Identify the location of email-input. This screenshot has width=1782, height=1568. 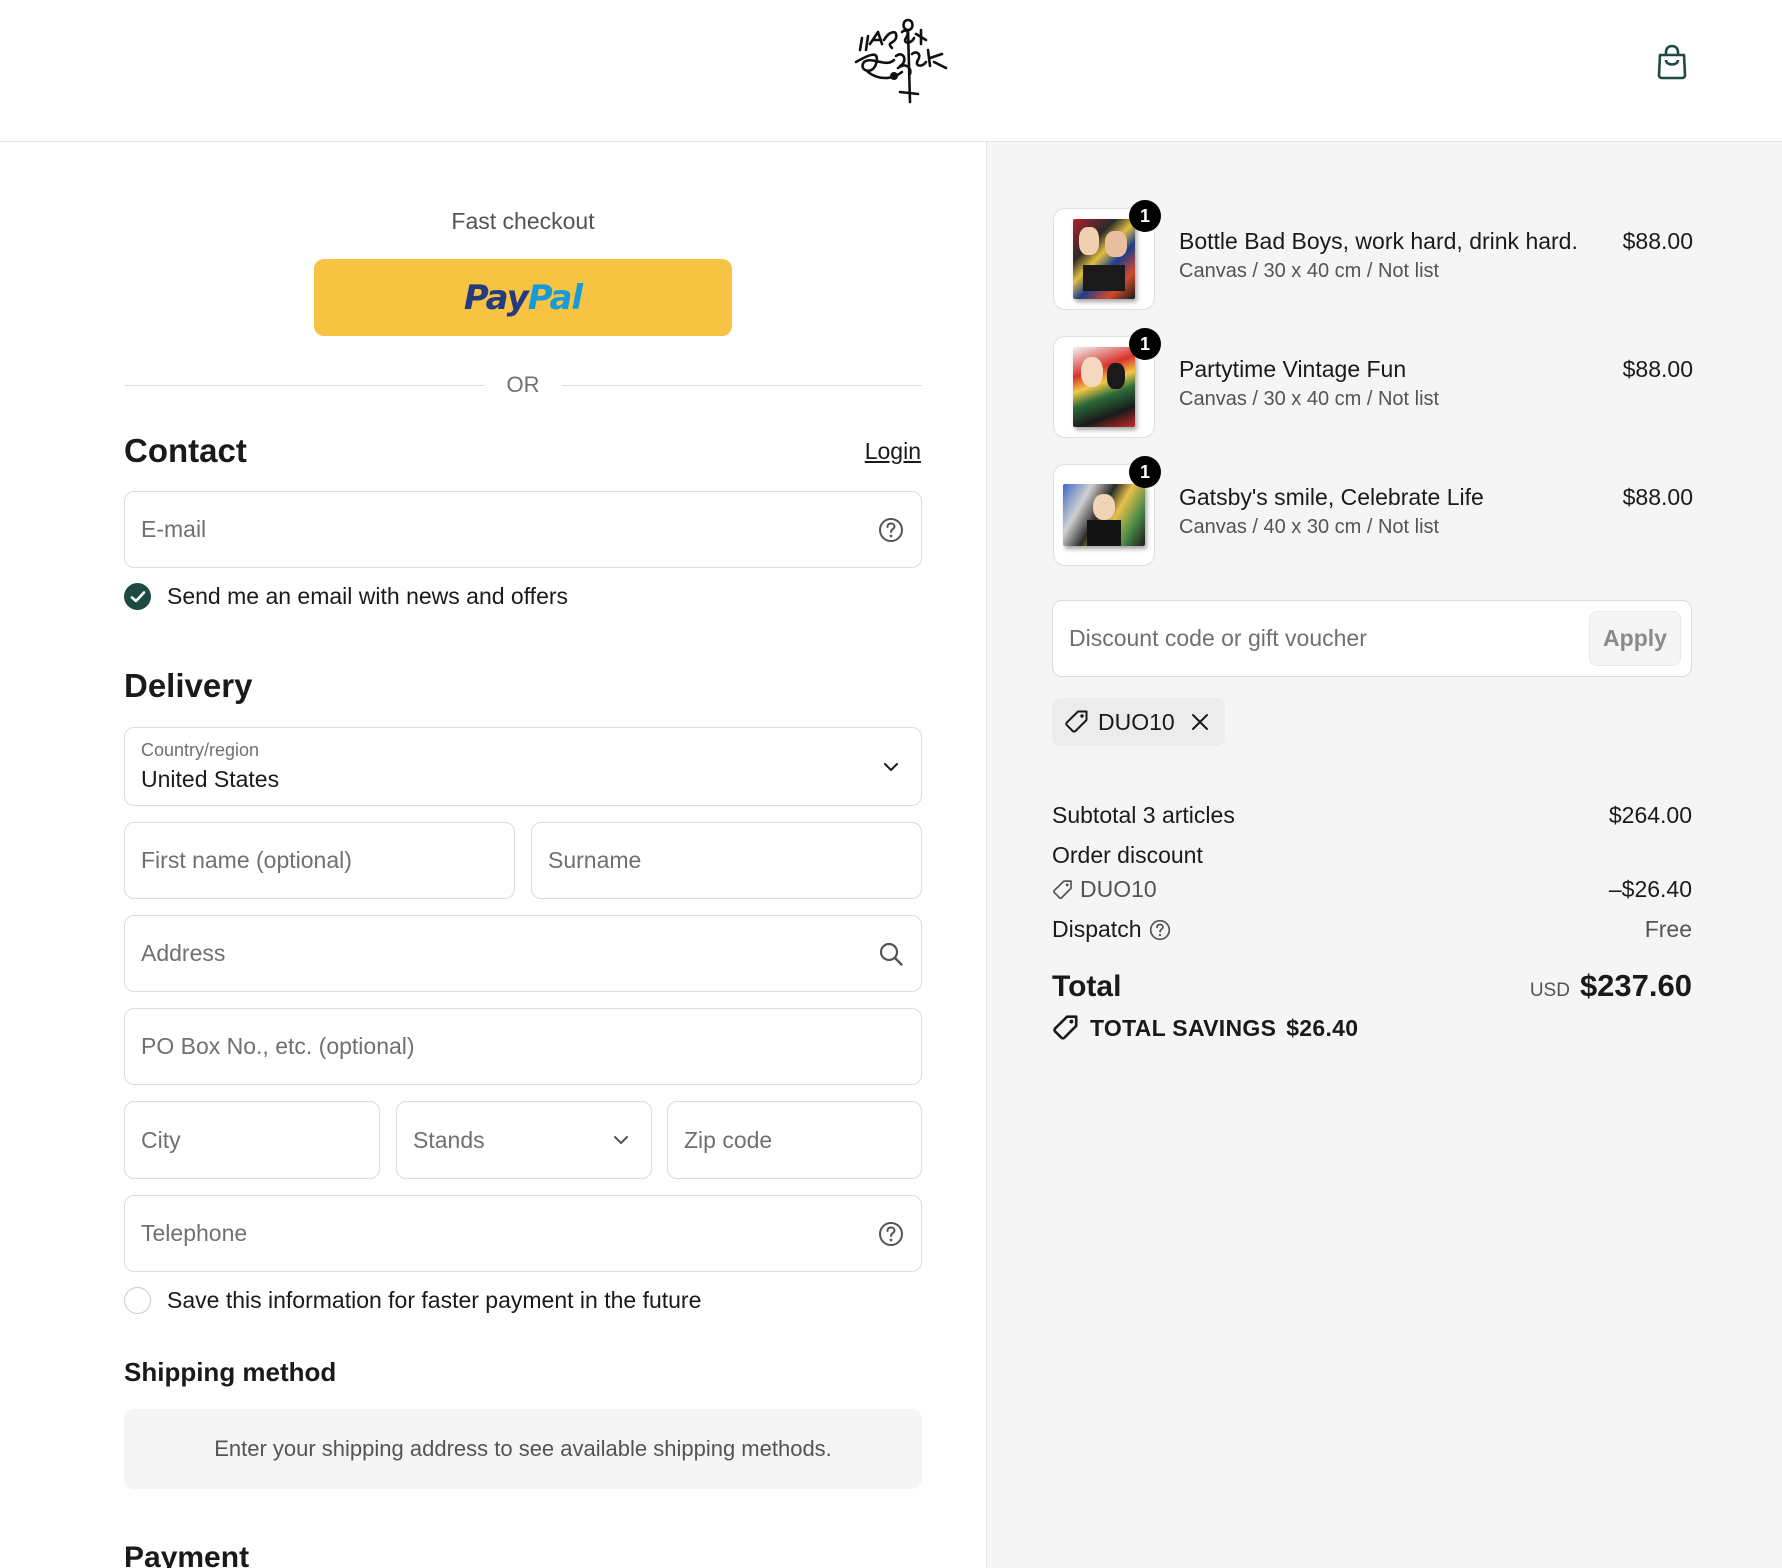
(504, 529).